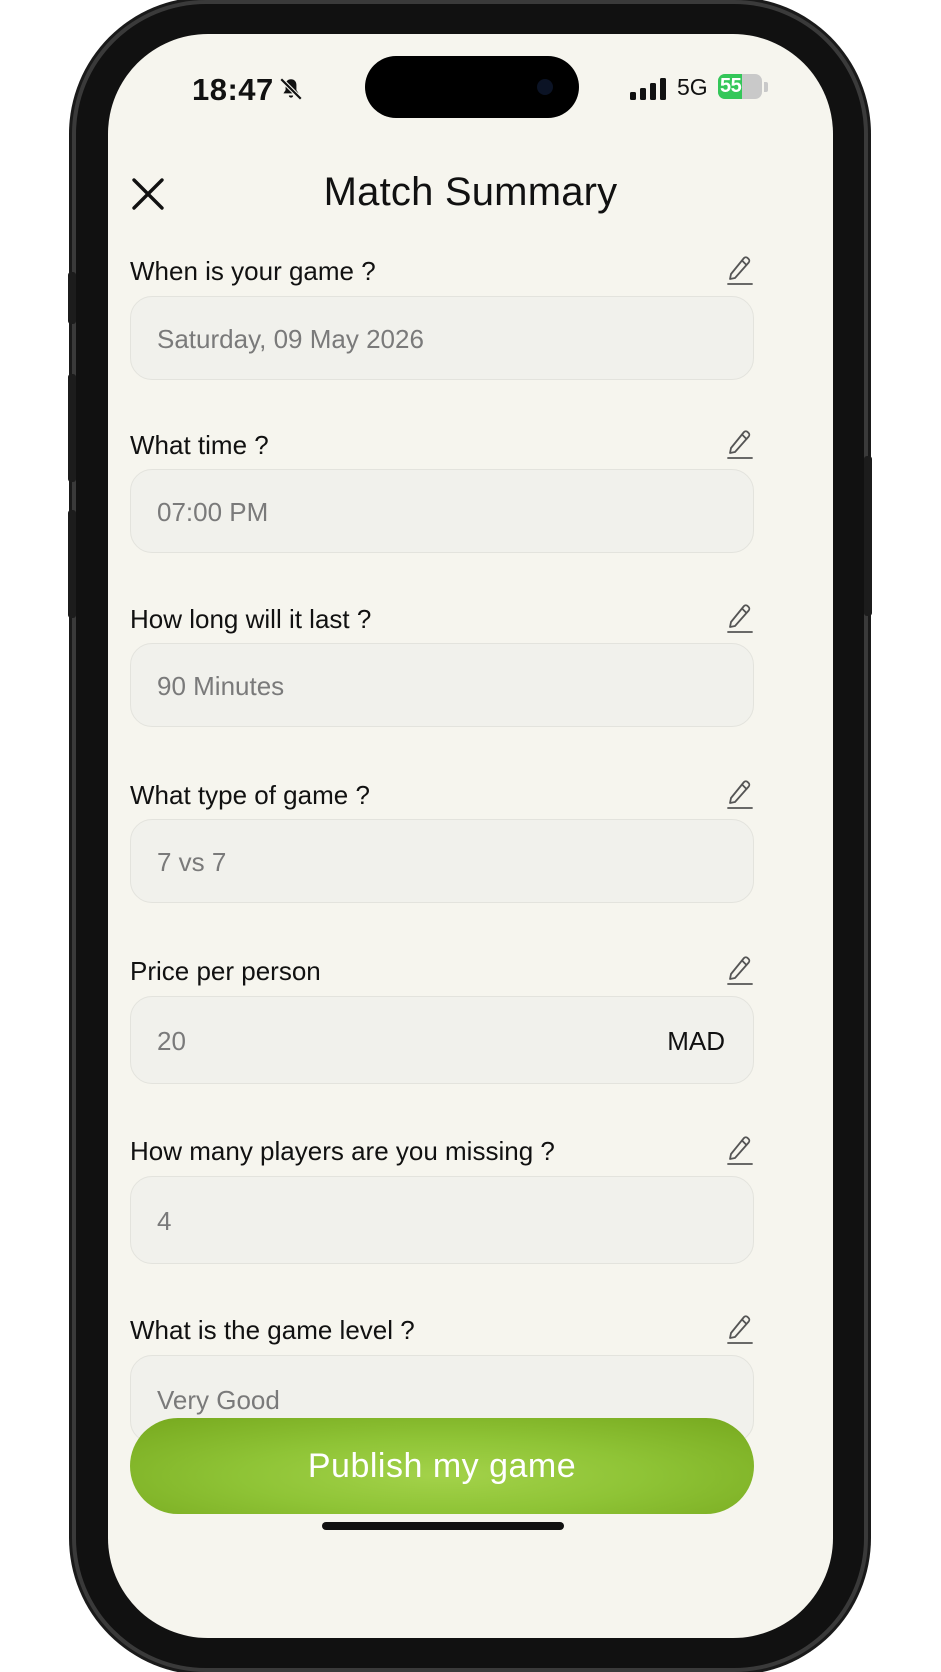 The height and width of the screenshot is (1672, 941). Describe the element at coordinates (253, 271) in the screenshot. I see `field-label: When is your game ?` at that location.